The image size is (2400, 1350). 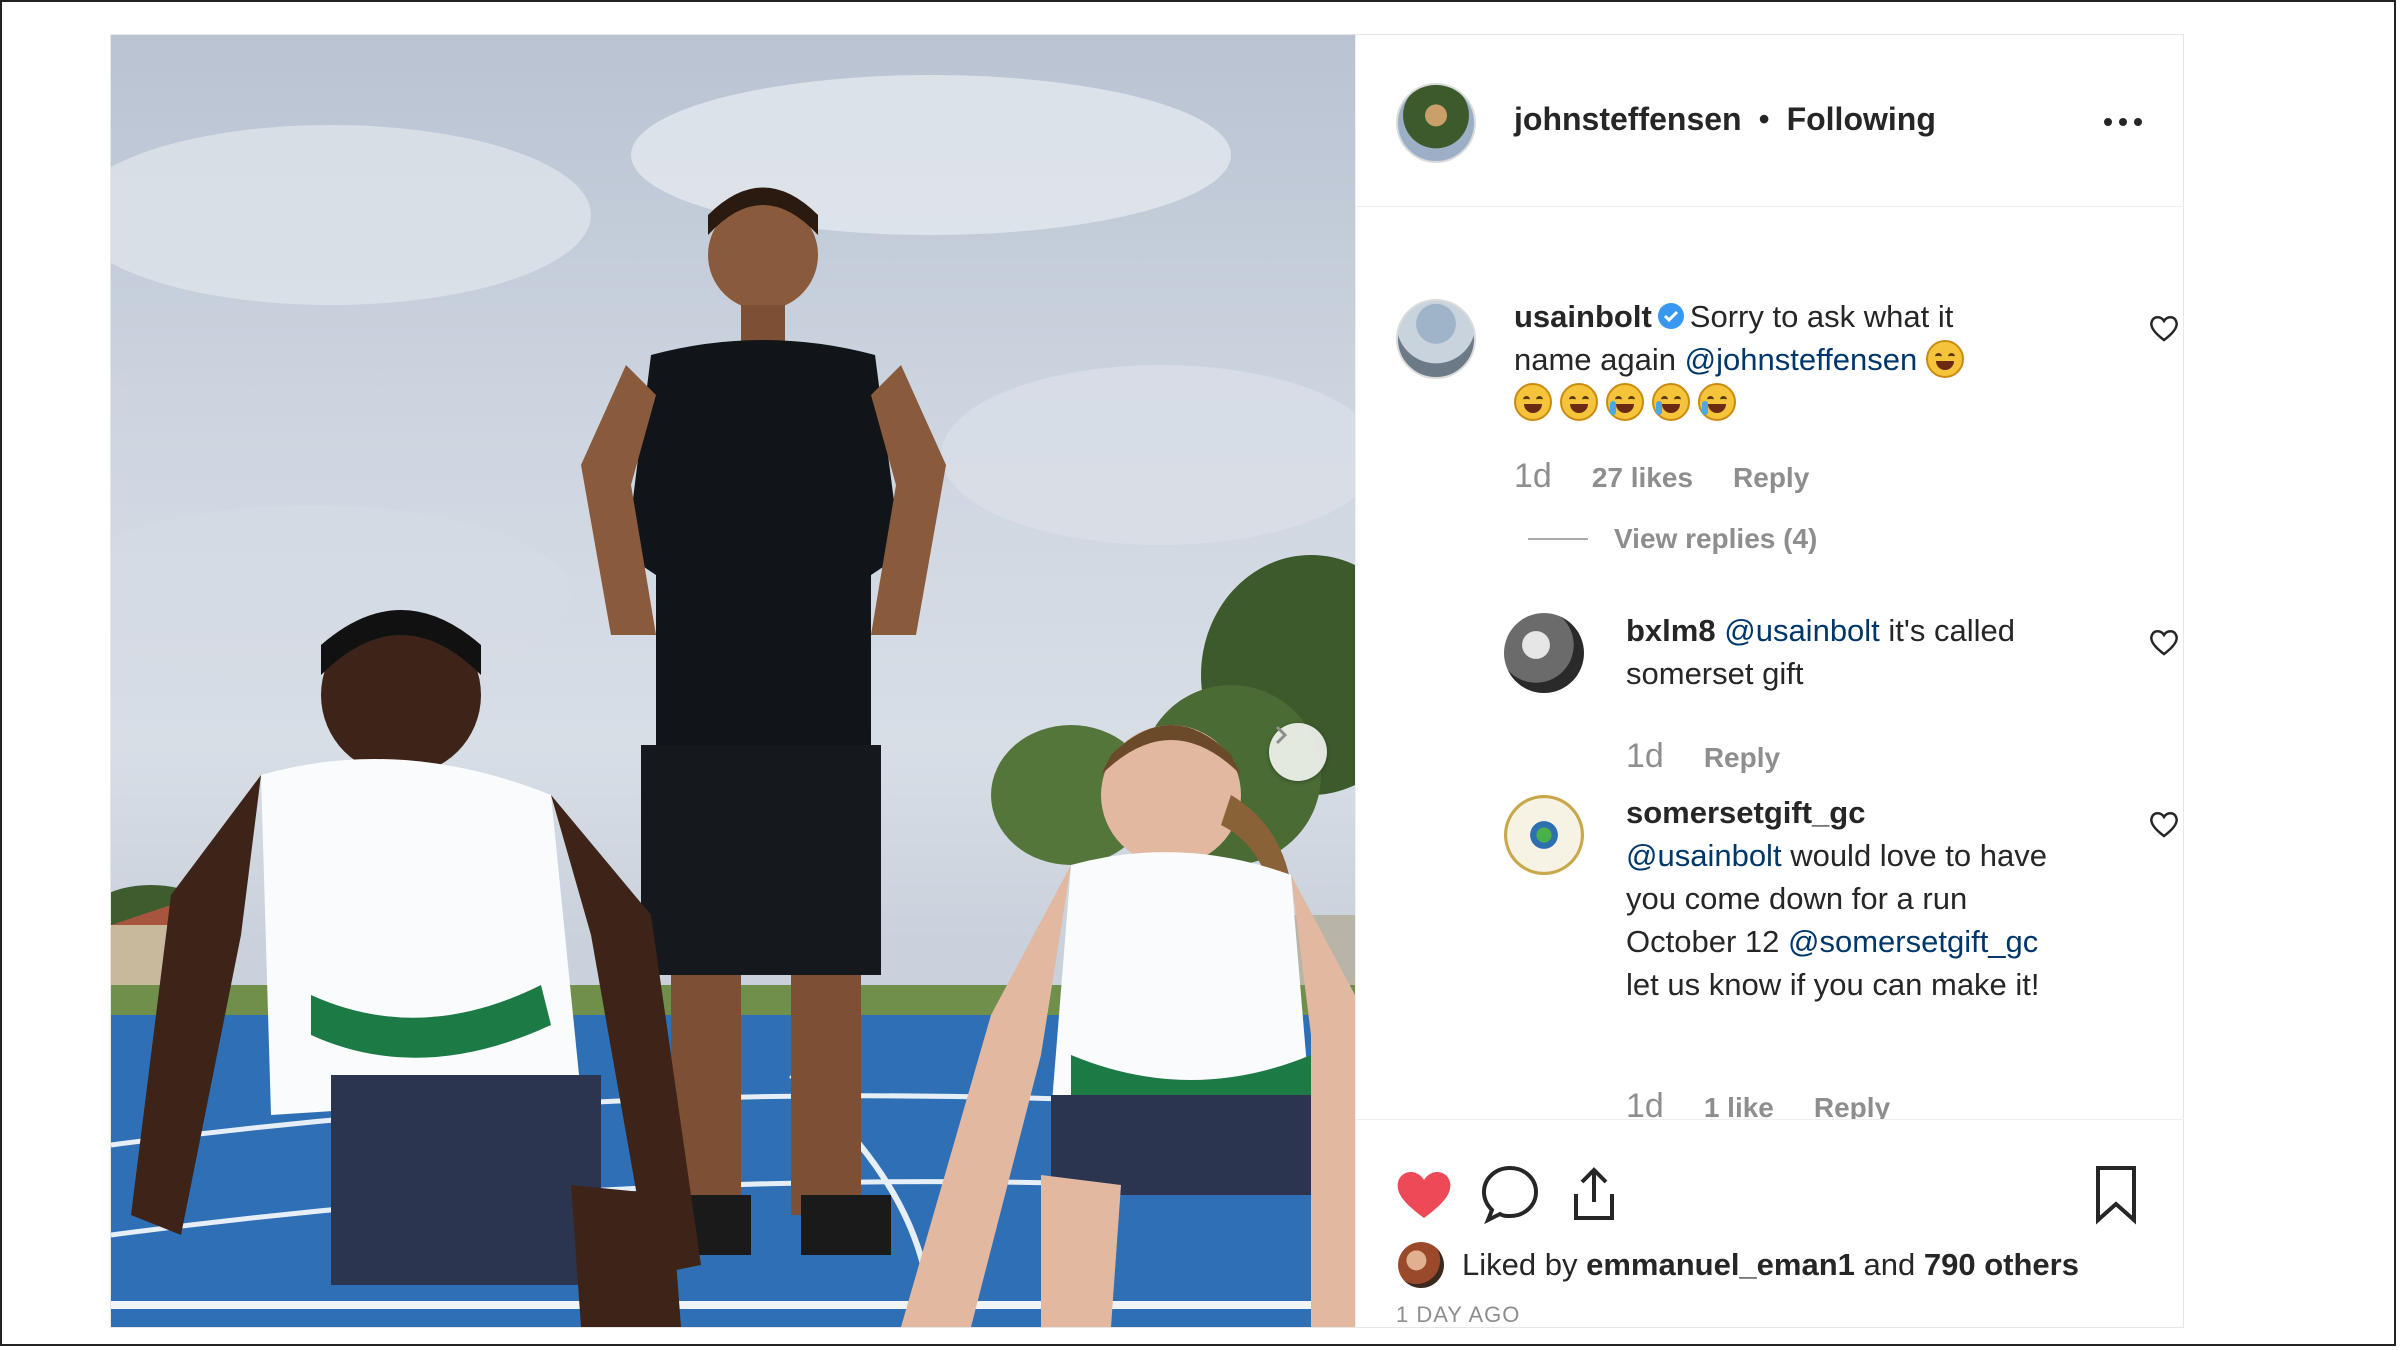 I want to click on liked-by-prefix: Liked by, so click(x=1520, y=1264).